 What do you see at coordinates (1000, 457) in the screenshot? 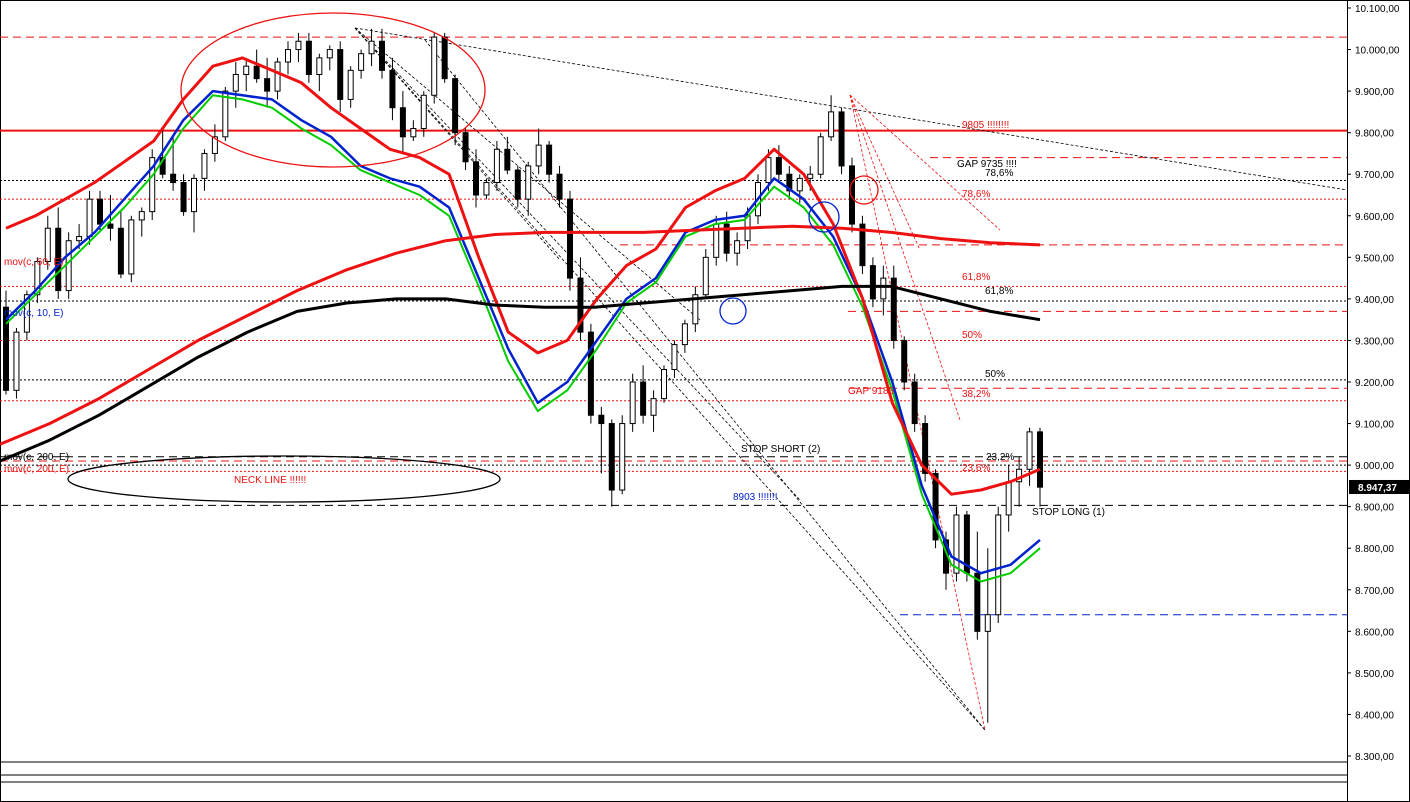
I see `annotation-fib-236-black: 23,2%` at bounding box center [1000, 457].